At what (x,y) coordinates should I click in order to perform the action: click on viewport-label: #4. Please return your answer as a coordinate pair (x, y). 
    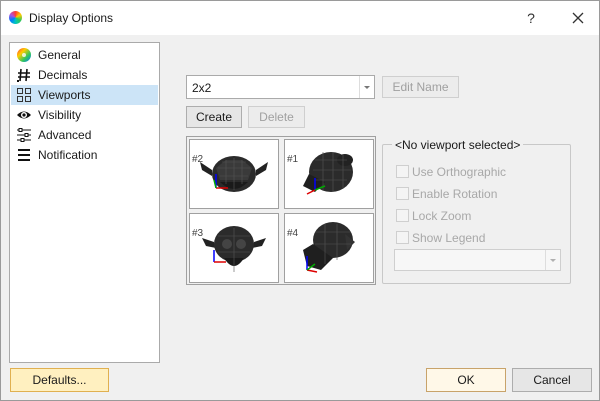
    Looking at the image, I should click on (293, 233).